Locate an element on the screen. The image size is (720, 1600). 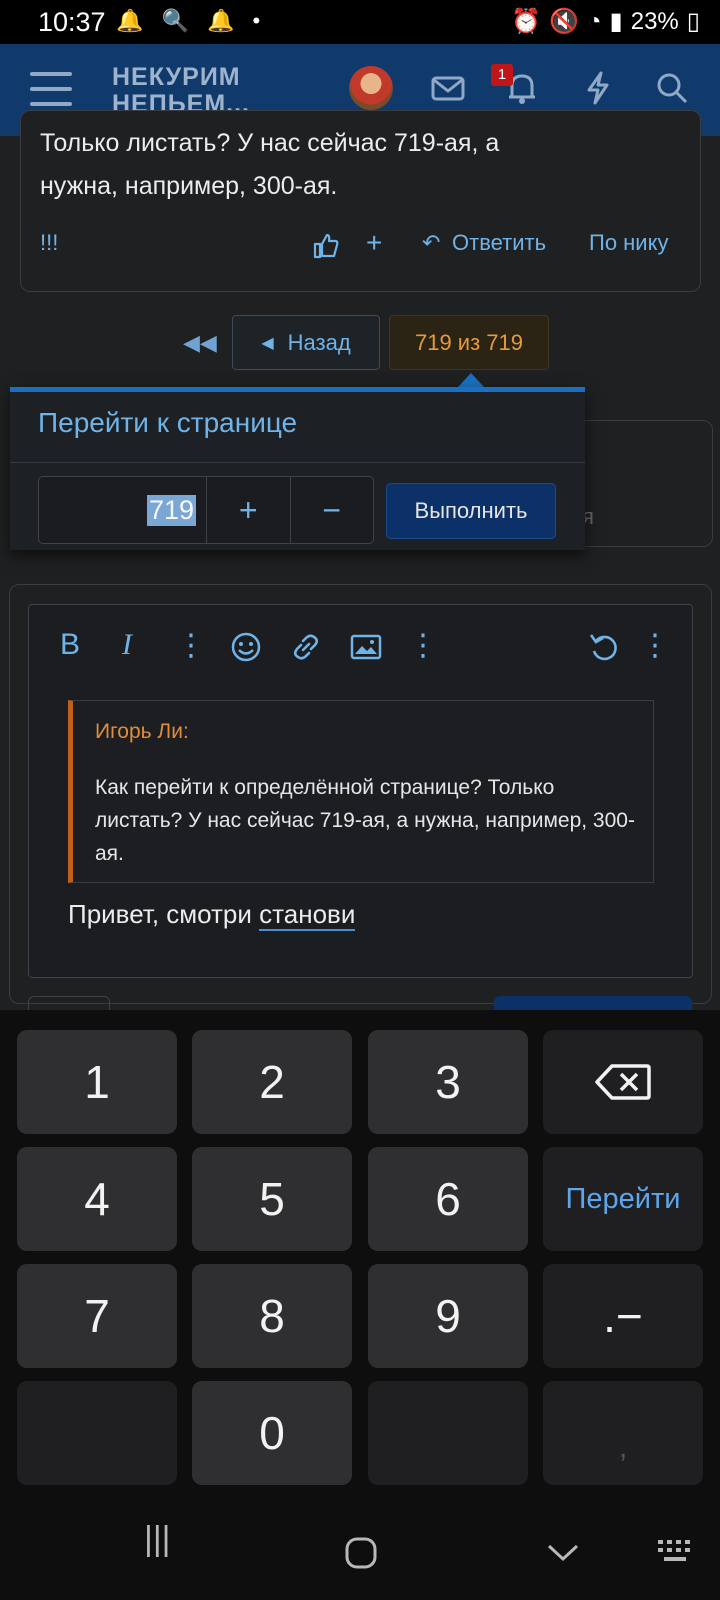
bold-button: B is located at coordinates (70, 645).